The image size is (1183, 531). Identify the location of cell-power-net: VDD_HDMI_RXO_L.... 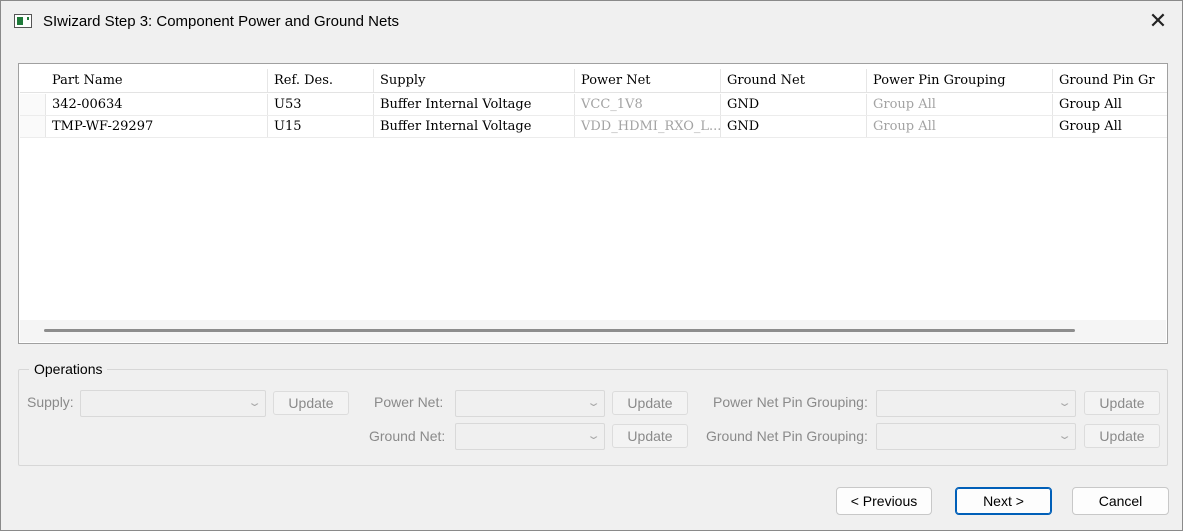
(648, 126).